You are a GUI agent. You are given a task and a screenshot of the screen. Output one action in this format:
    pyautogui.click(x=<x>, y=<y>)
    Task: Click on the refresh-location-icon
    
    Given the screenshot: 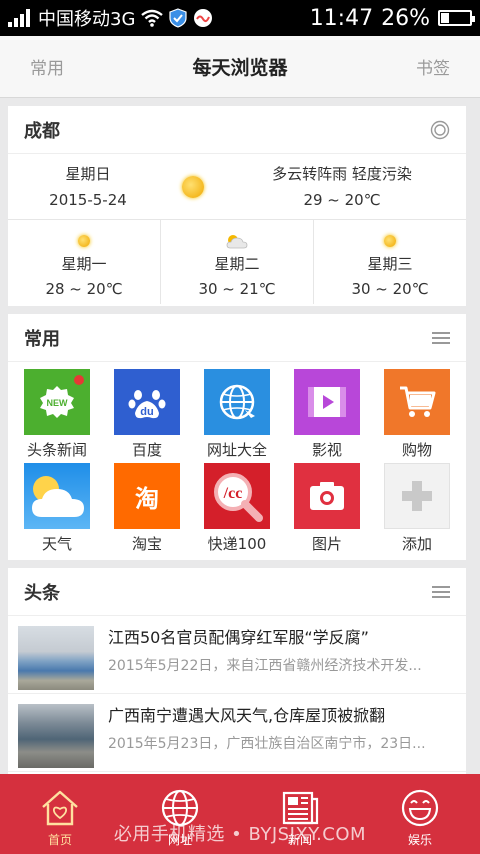 What is the action you would take?
    pyautogui.click(x=440, y=130)
    